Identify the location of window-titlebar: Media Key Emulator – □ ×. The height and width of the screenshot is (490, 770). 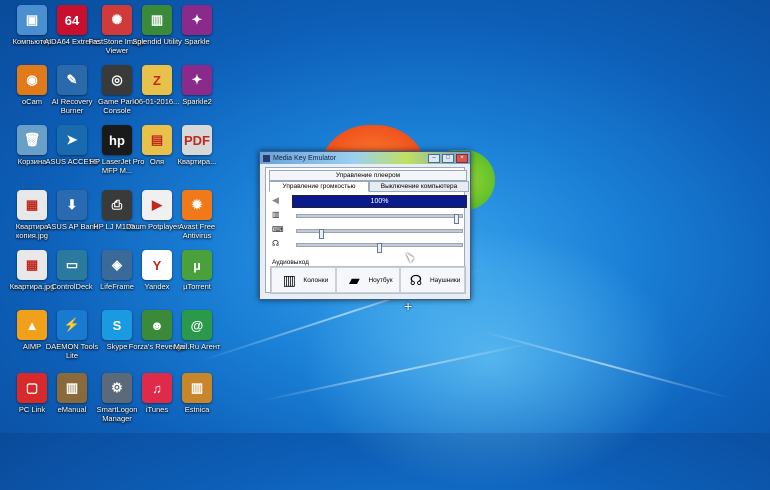
(365, 158).